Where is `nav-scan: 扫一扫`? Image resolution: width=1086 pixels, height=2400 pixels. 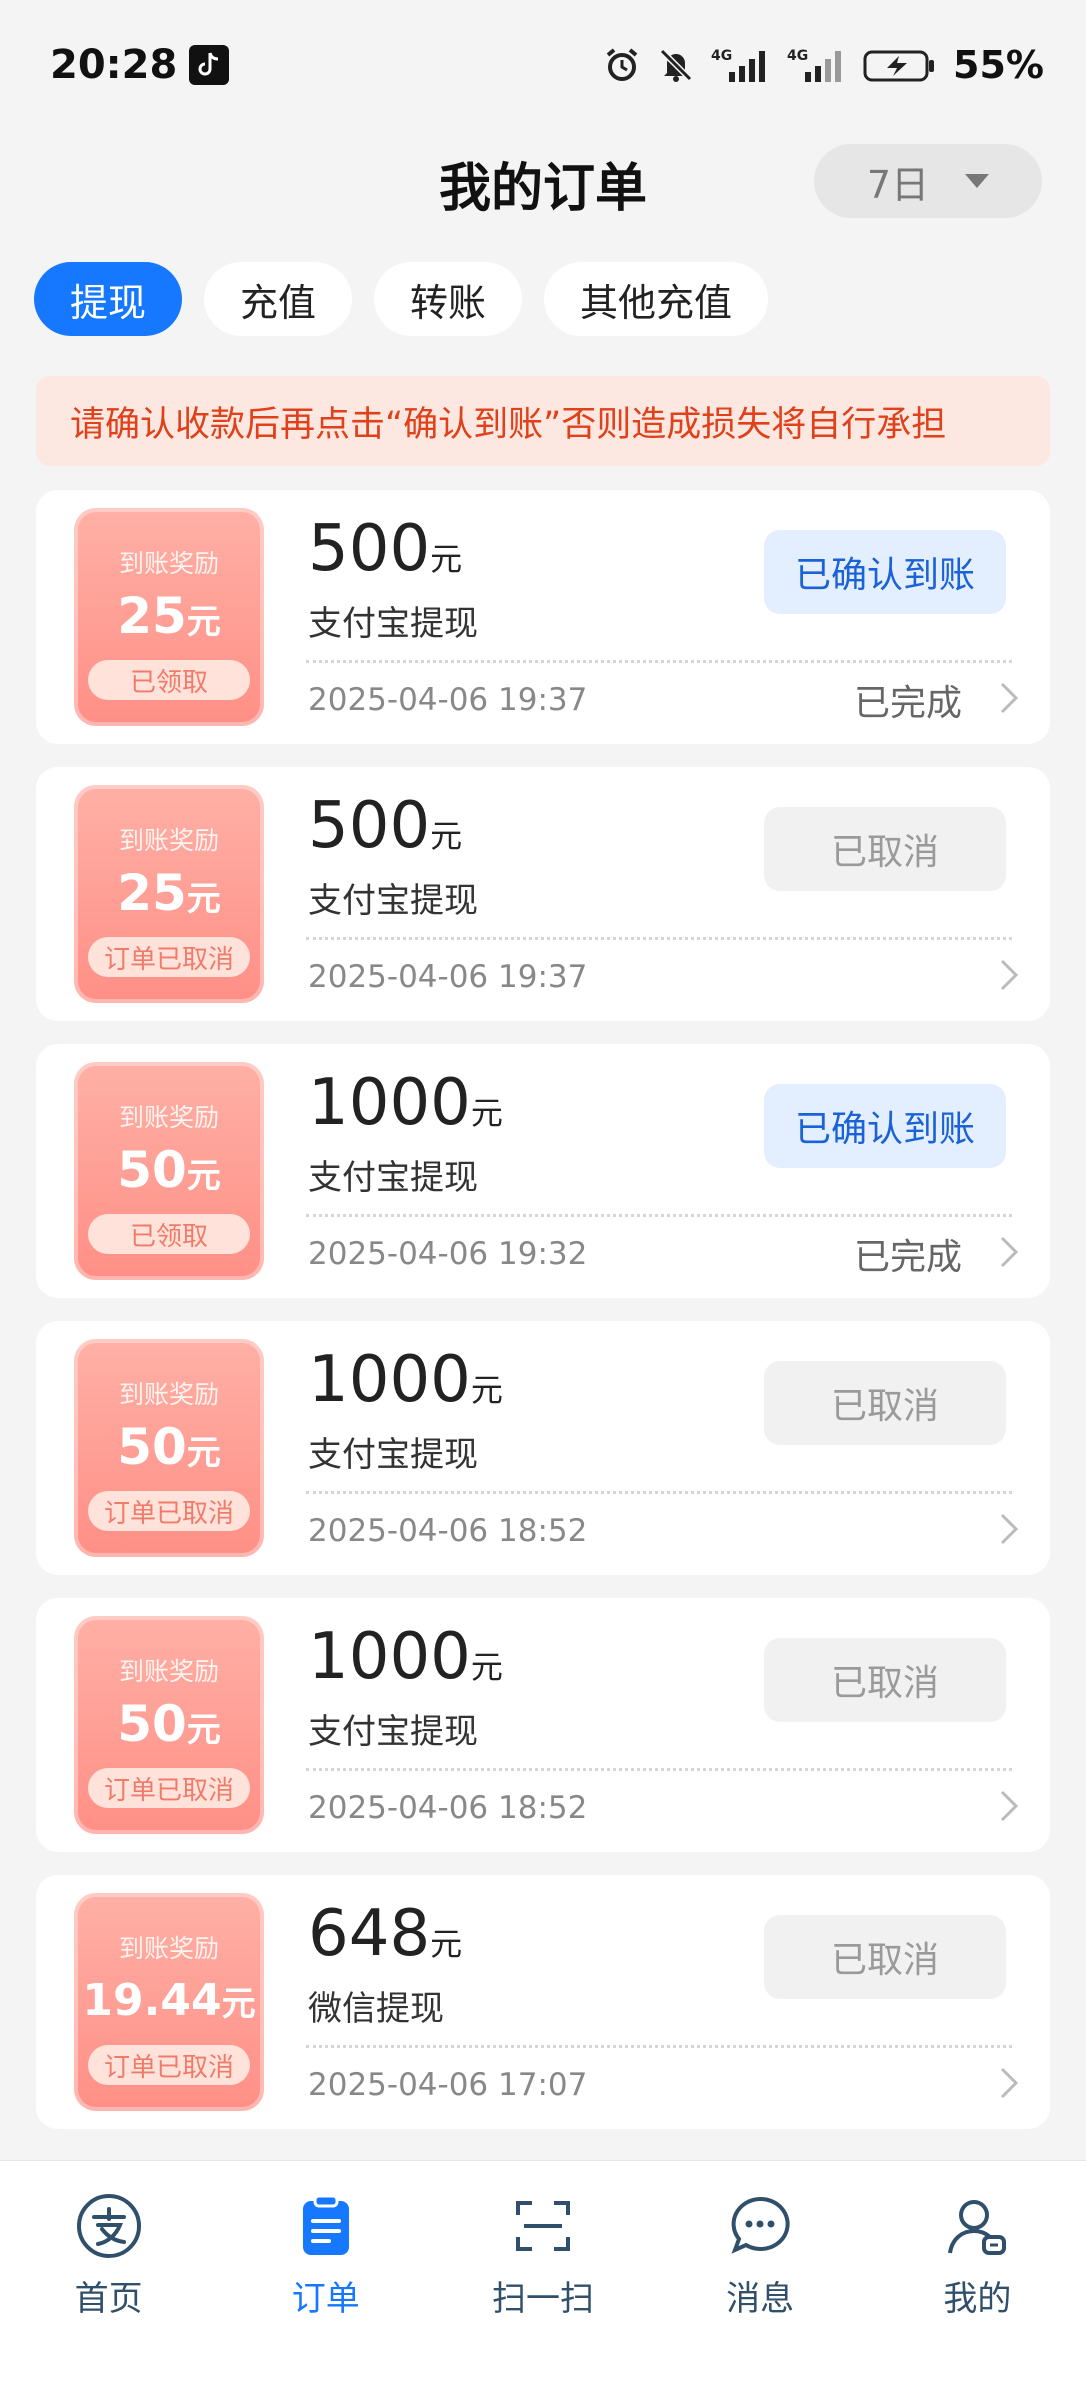
nav-scan: 扫一扫 is located at coordinates (542, 2280).